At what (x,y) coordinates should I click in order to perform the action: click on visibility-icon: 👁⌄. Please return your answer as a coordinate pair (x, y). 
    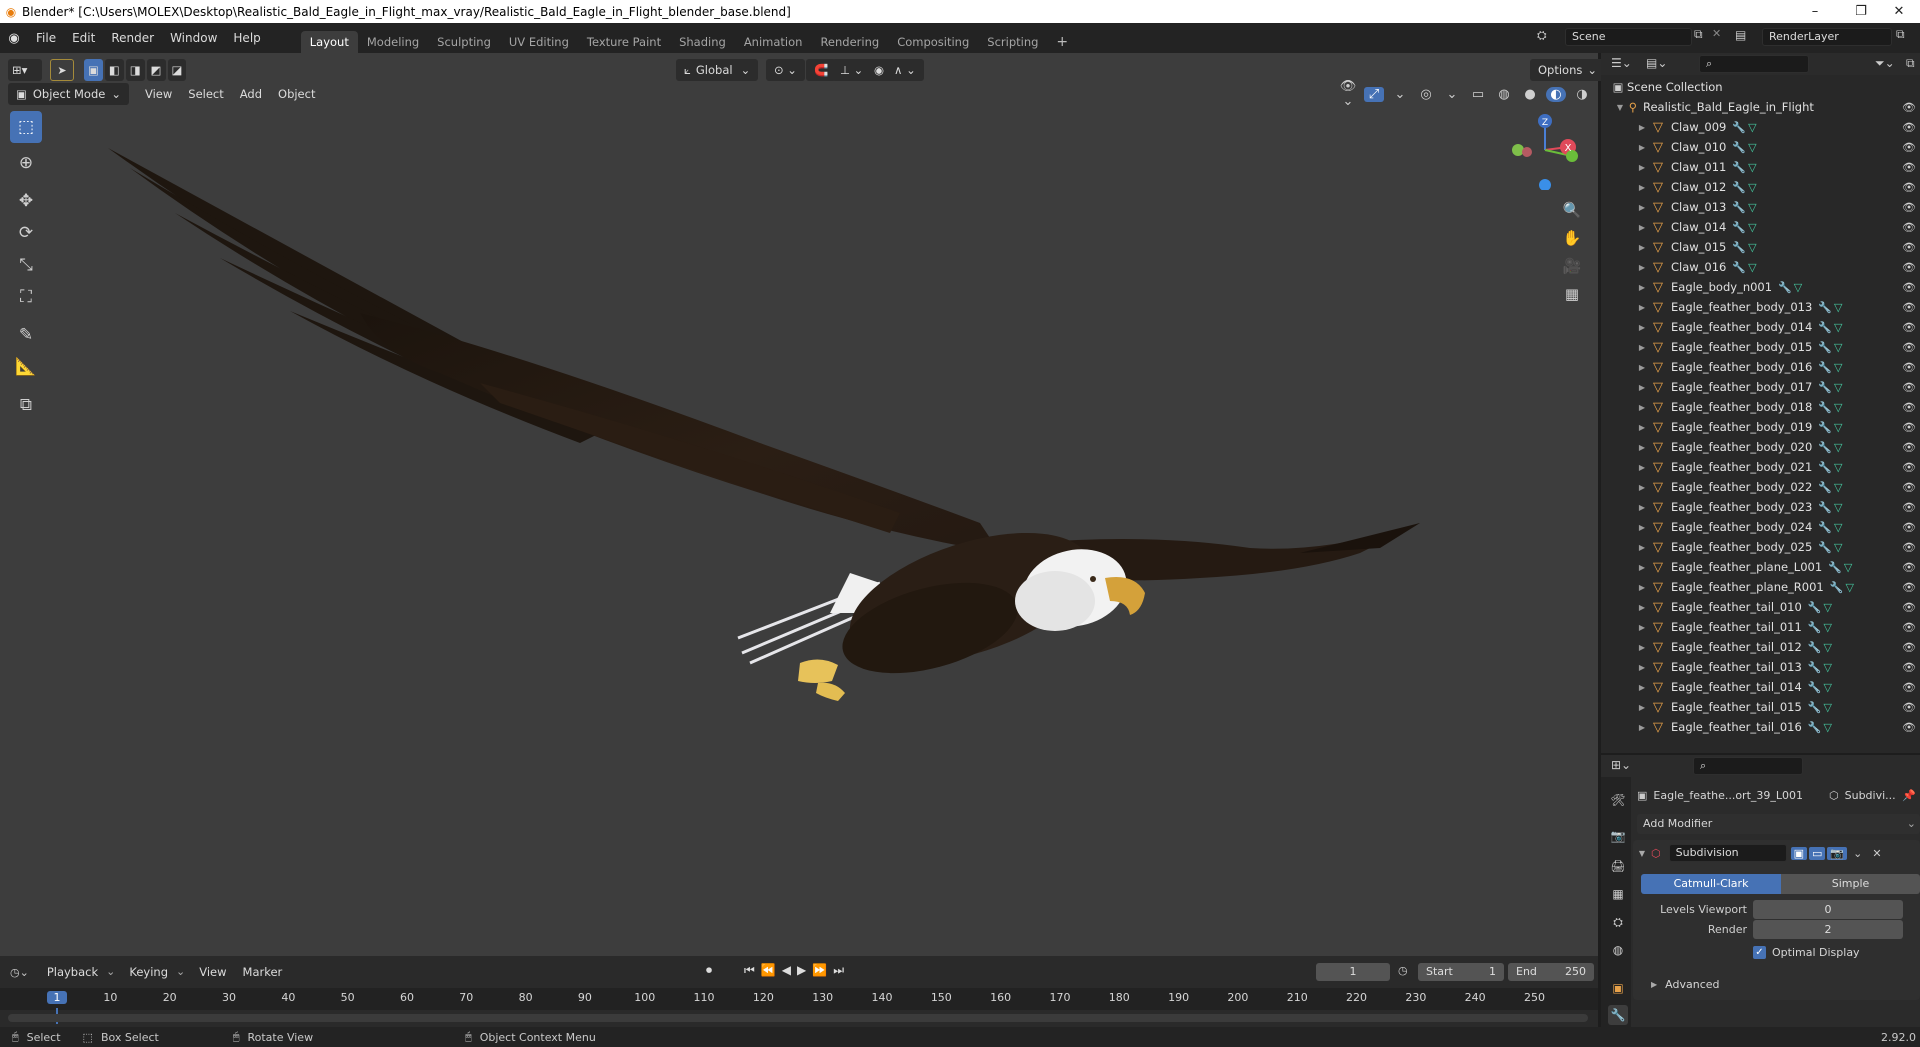
    Looking at the image, I should click on (1348, 94).